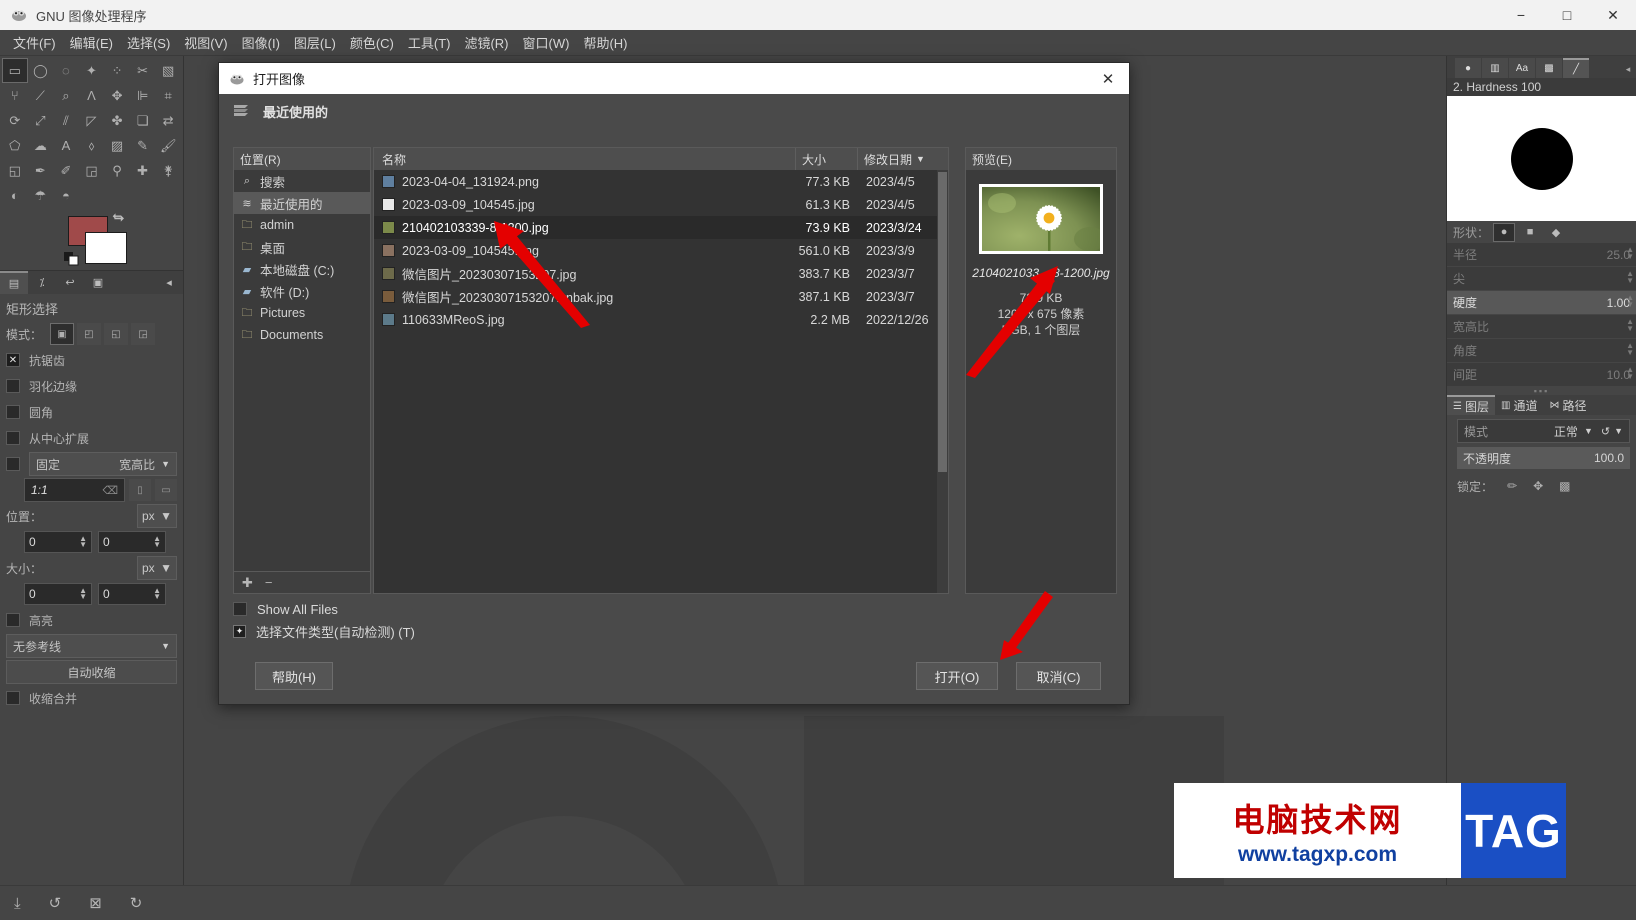  I want to click on handle-transform-icon: ❏, so click(143, 120).